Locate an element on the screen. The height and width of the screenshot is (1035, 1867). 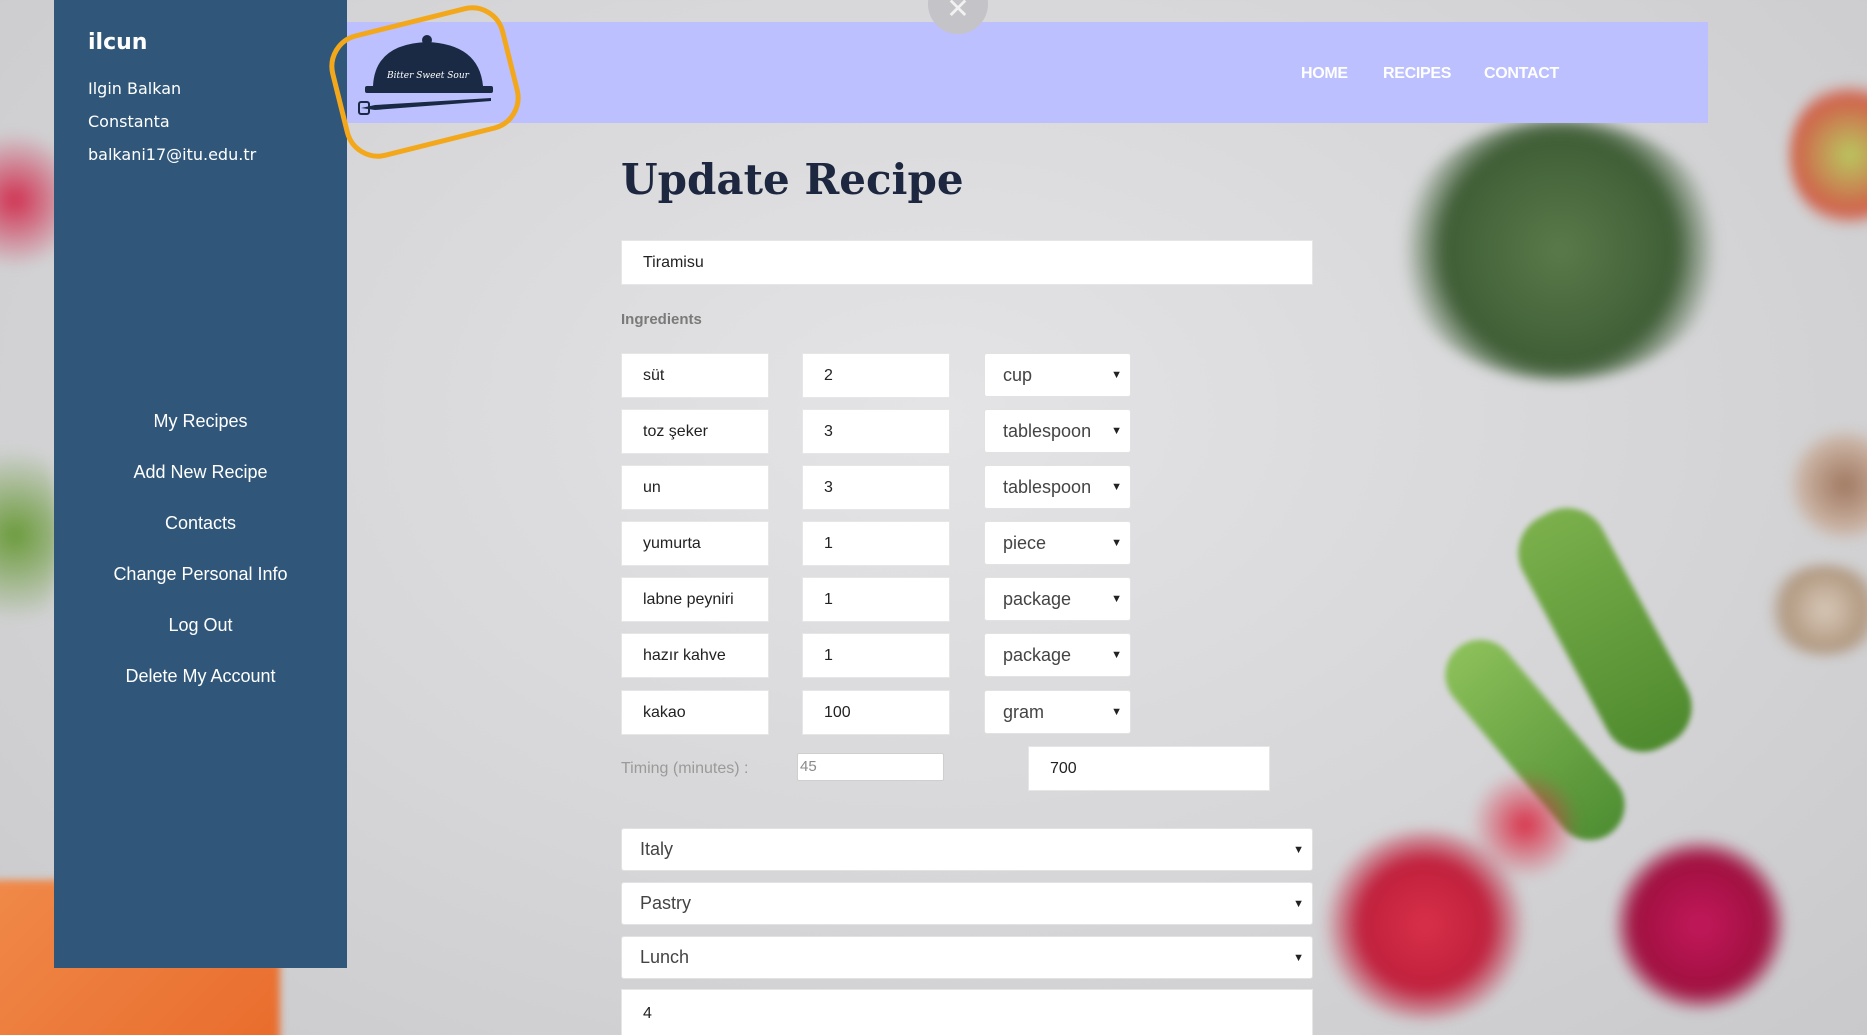
sidebar-email: balkani17@itu.edu.tr is located at coordinates (172, 154).